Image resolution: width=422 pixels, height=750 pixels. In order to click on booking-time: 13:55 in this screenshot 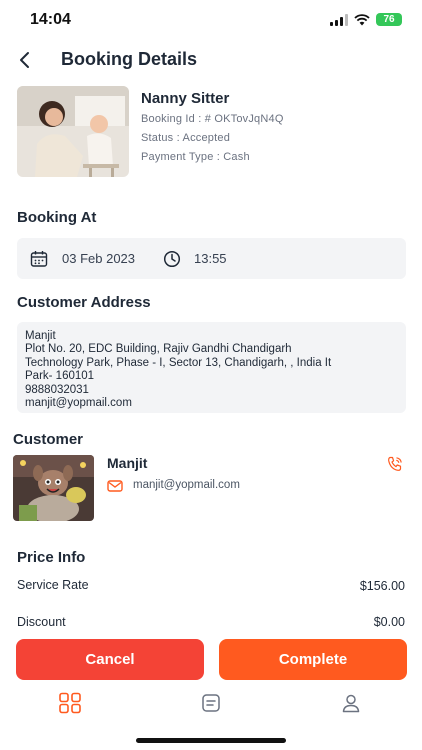, I will do `click(210, 258)`.